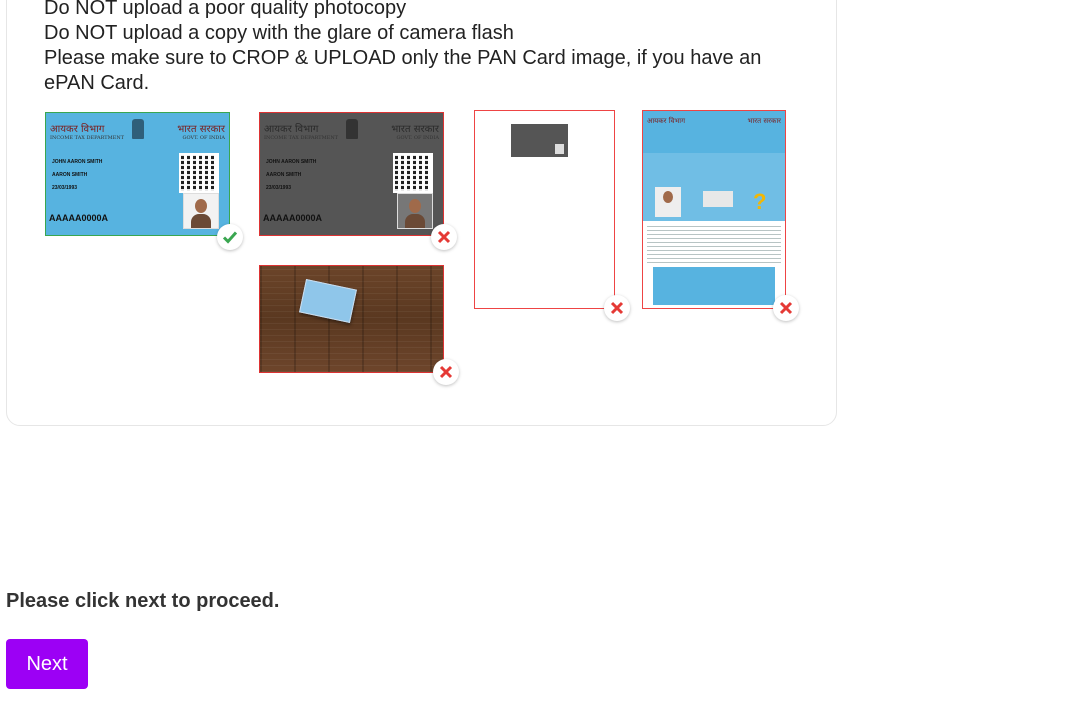  Describe the element at coordinates (143, 601) in the screenshot. I see `proceed-text: Please click next to proceed.` at that location.